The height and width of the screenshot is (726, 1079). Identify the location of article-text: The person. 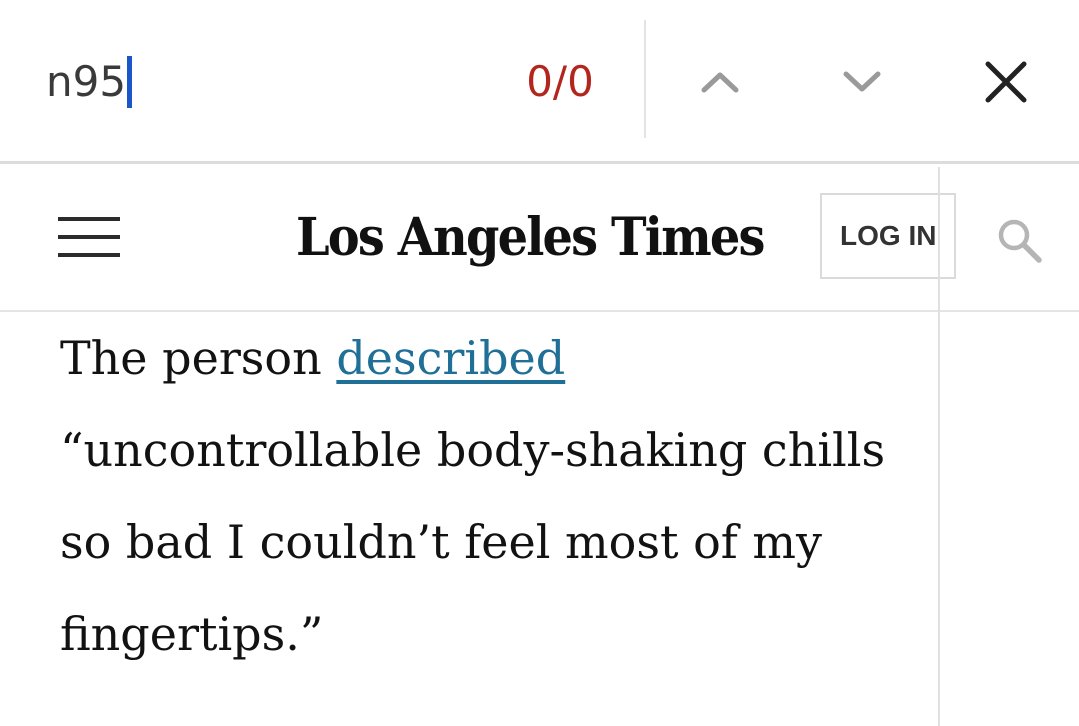
(198, 358).